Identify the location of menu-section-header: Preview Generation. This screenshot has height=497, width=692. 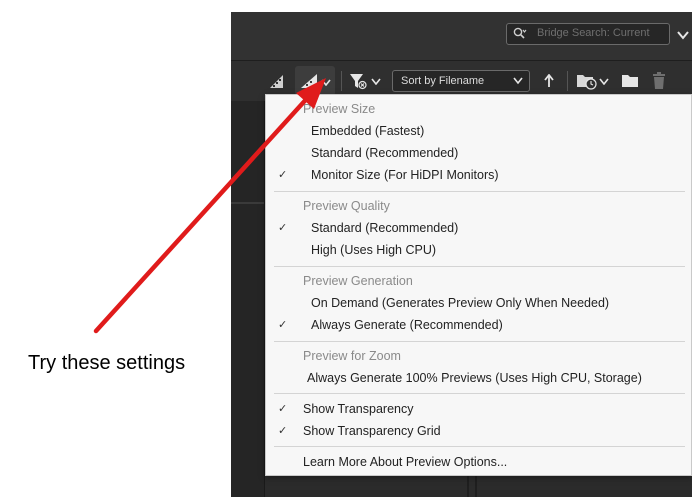
(358, 281).